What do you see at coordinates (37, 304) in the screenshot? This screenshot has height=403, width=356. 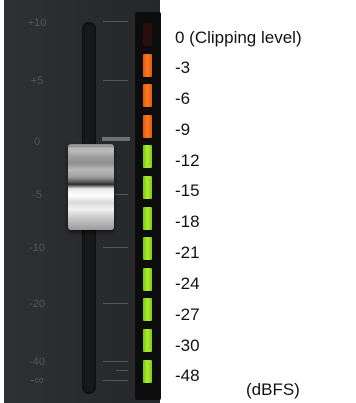 I see `fader-scale-minus20: -20` at bounding box center [37, 304].